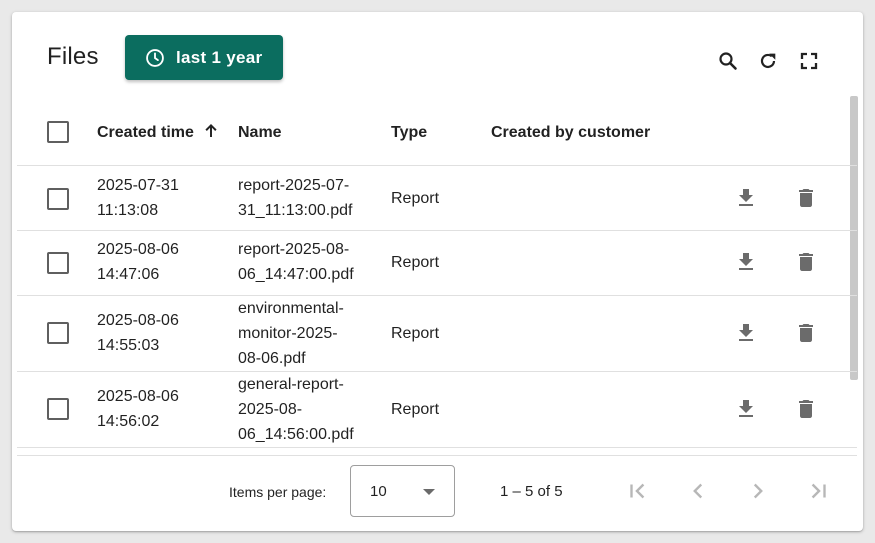 Image resolution: width=875 pixels, height=543 pixels. I want to click on created-time-cell: 2025-08-06 14:56:02, so click(138, 409).